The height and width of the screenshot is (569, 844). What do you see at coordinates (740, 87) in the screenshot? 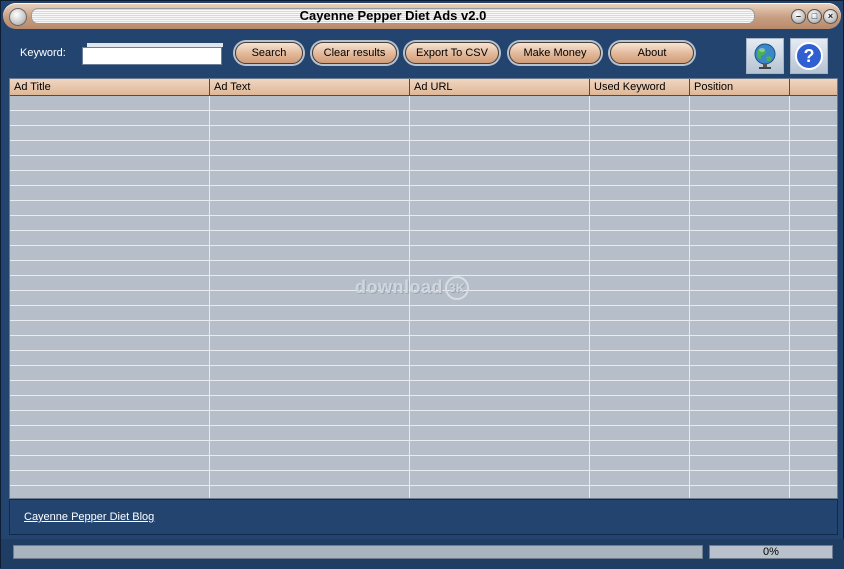
I see `column-header-position: Position` at bounding box center [740, 87].